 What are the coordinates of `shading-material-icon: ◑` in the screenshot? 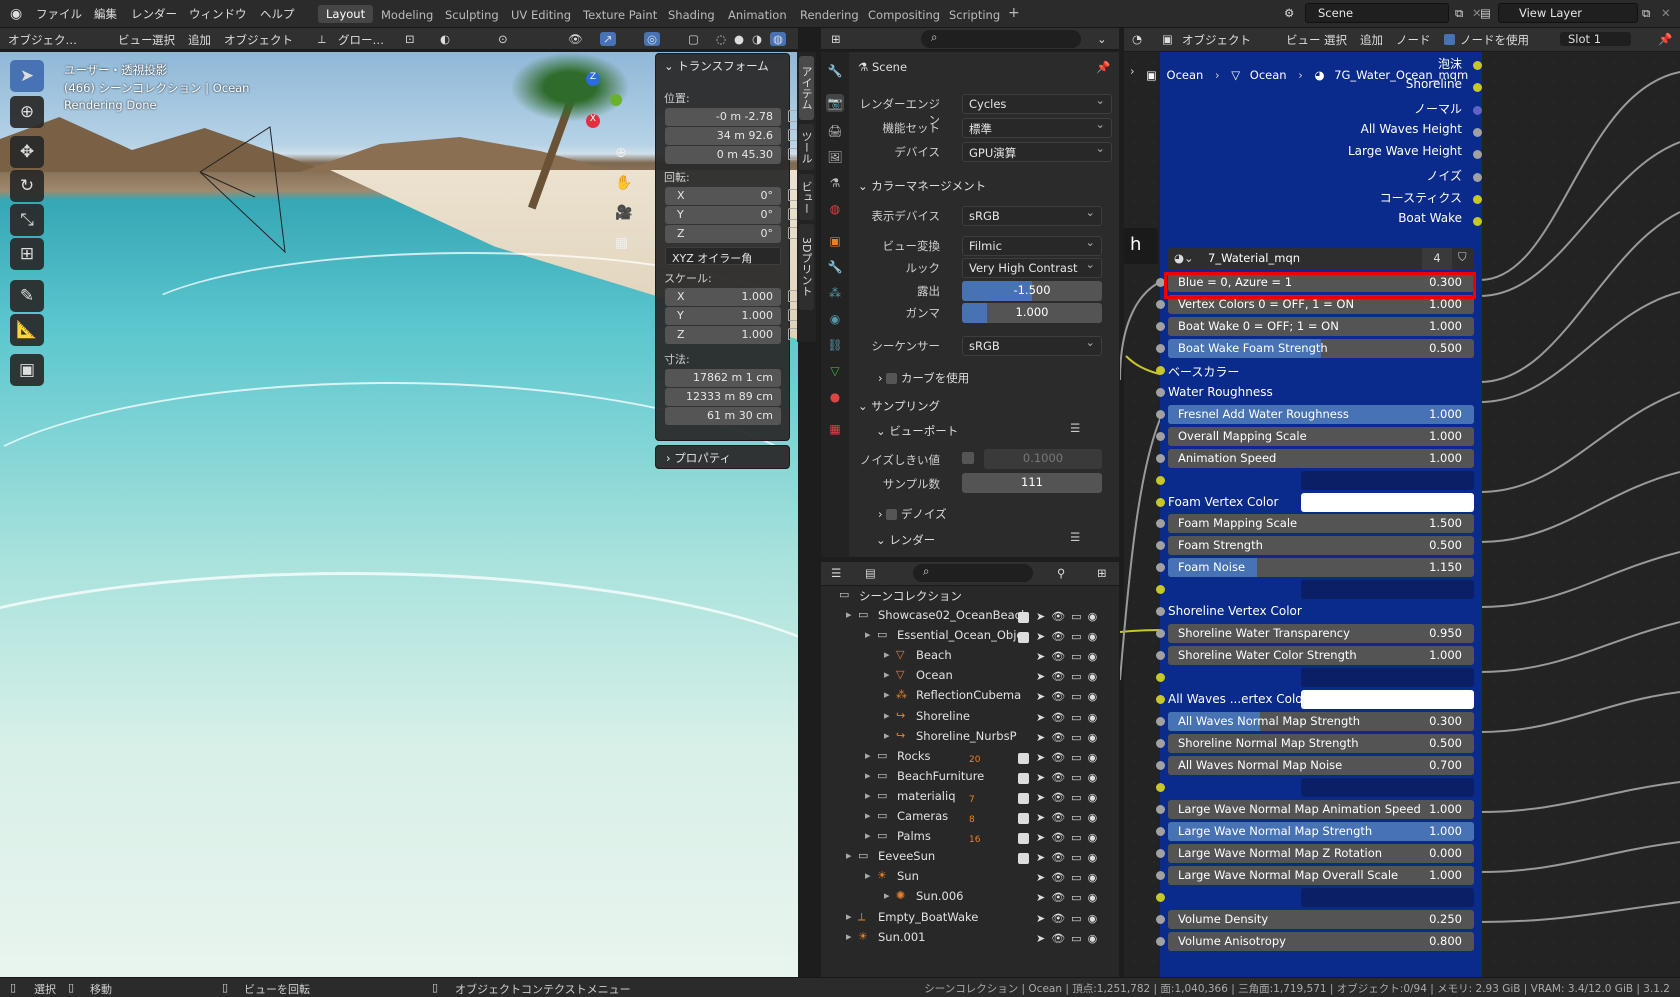 It's located at (757, 39).